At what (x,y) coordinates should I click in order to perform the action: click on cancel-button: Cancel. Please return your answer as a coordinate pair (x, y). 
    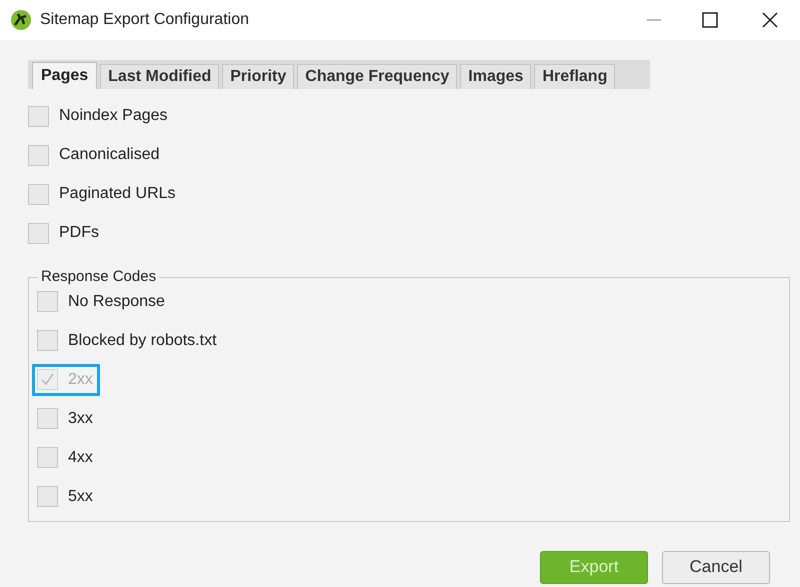
    Looking at the image, I should click on (716, 567).